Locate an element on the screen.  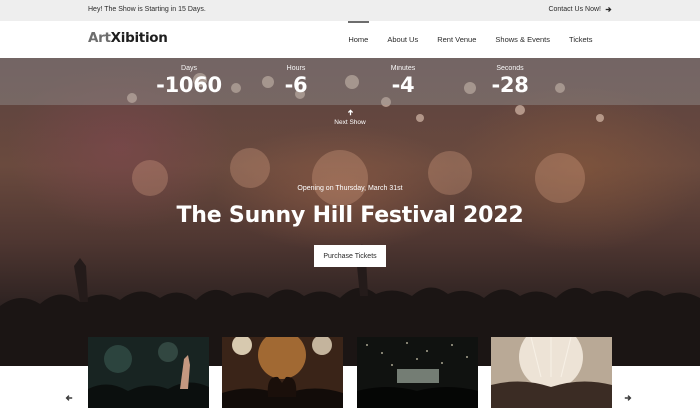
arrow-left-icon is located at coordinates (69, 398).